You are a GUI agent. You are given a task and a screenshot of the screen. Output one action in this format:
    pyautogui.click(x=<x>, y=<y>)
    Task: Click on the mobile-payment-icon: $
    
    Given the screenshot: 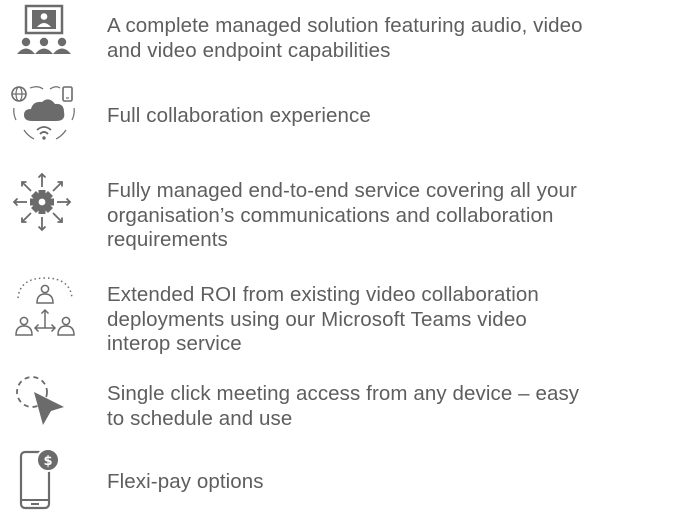 What is the action you would take?
    pyautogui.click(x=45, y=481)
    